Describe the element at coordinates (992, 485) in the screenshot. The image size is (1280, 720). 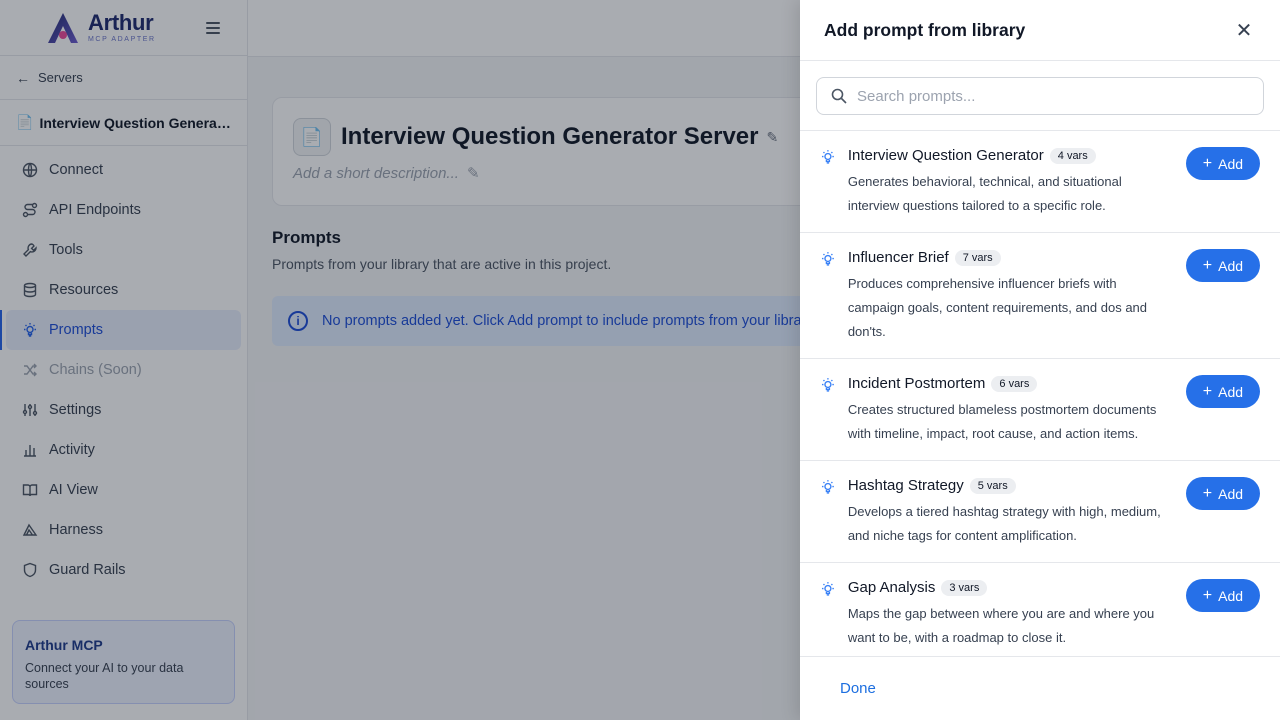
I see `vars-badge: 5 vars` at that location.